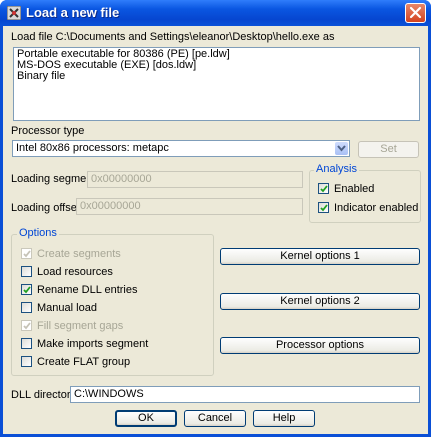 The image size is (431, 437). Describe the element at coordinates (44, 395) in the screenshot. I see `dll-directory-label: DLL directory` at that location.